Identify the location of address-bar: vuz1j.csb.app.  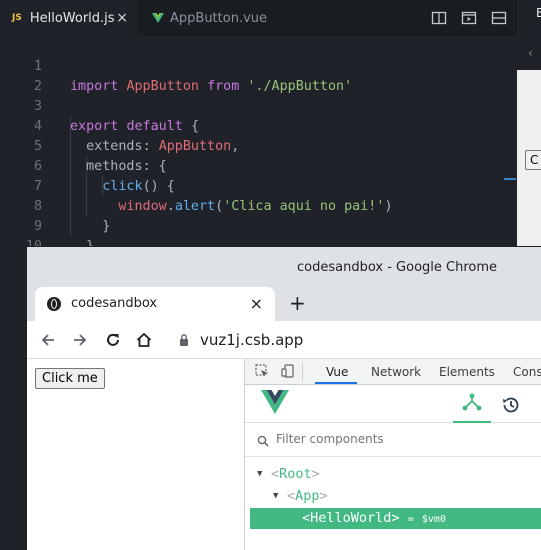
(251, 340).